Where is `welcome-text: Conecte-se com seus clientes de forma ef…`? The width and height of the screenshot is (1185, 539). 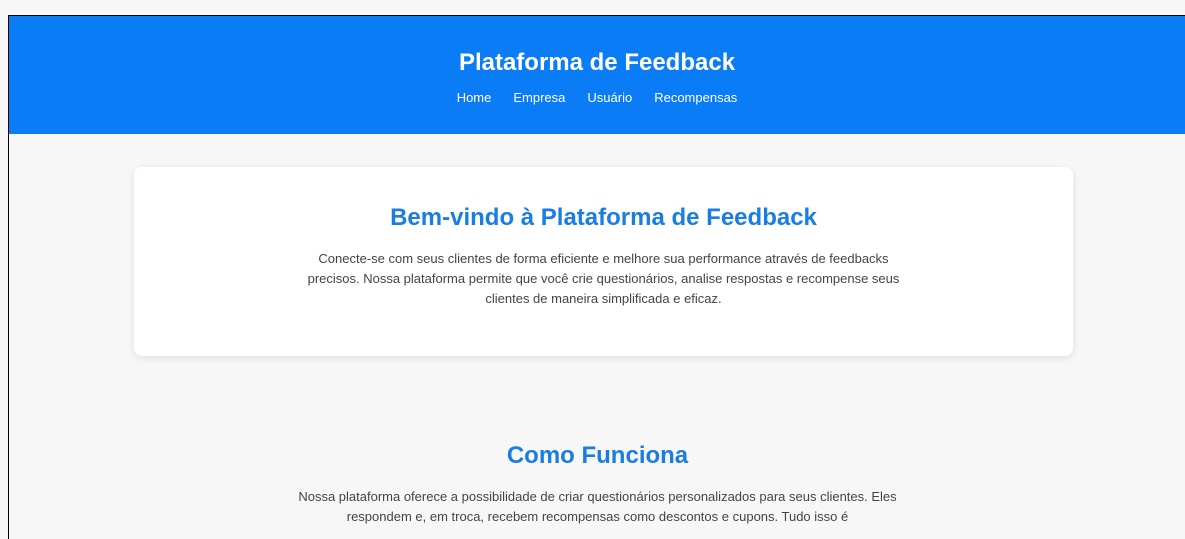 welcome-text: Conecte-se com seus clientes de forma ef… is located at coordinates (603, 278).